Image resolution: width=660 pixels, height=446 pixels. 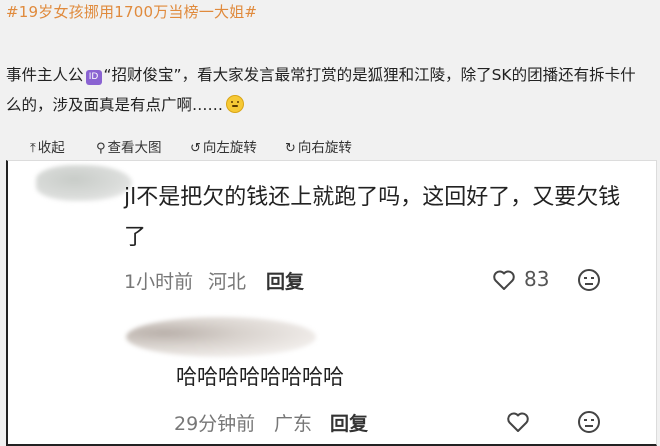 What do you see at coordinates (93, 77) in the screenshot?
I see `id-badge-icon: ID` at bounding box center [93, 77].